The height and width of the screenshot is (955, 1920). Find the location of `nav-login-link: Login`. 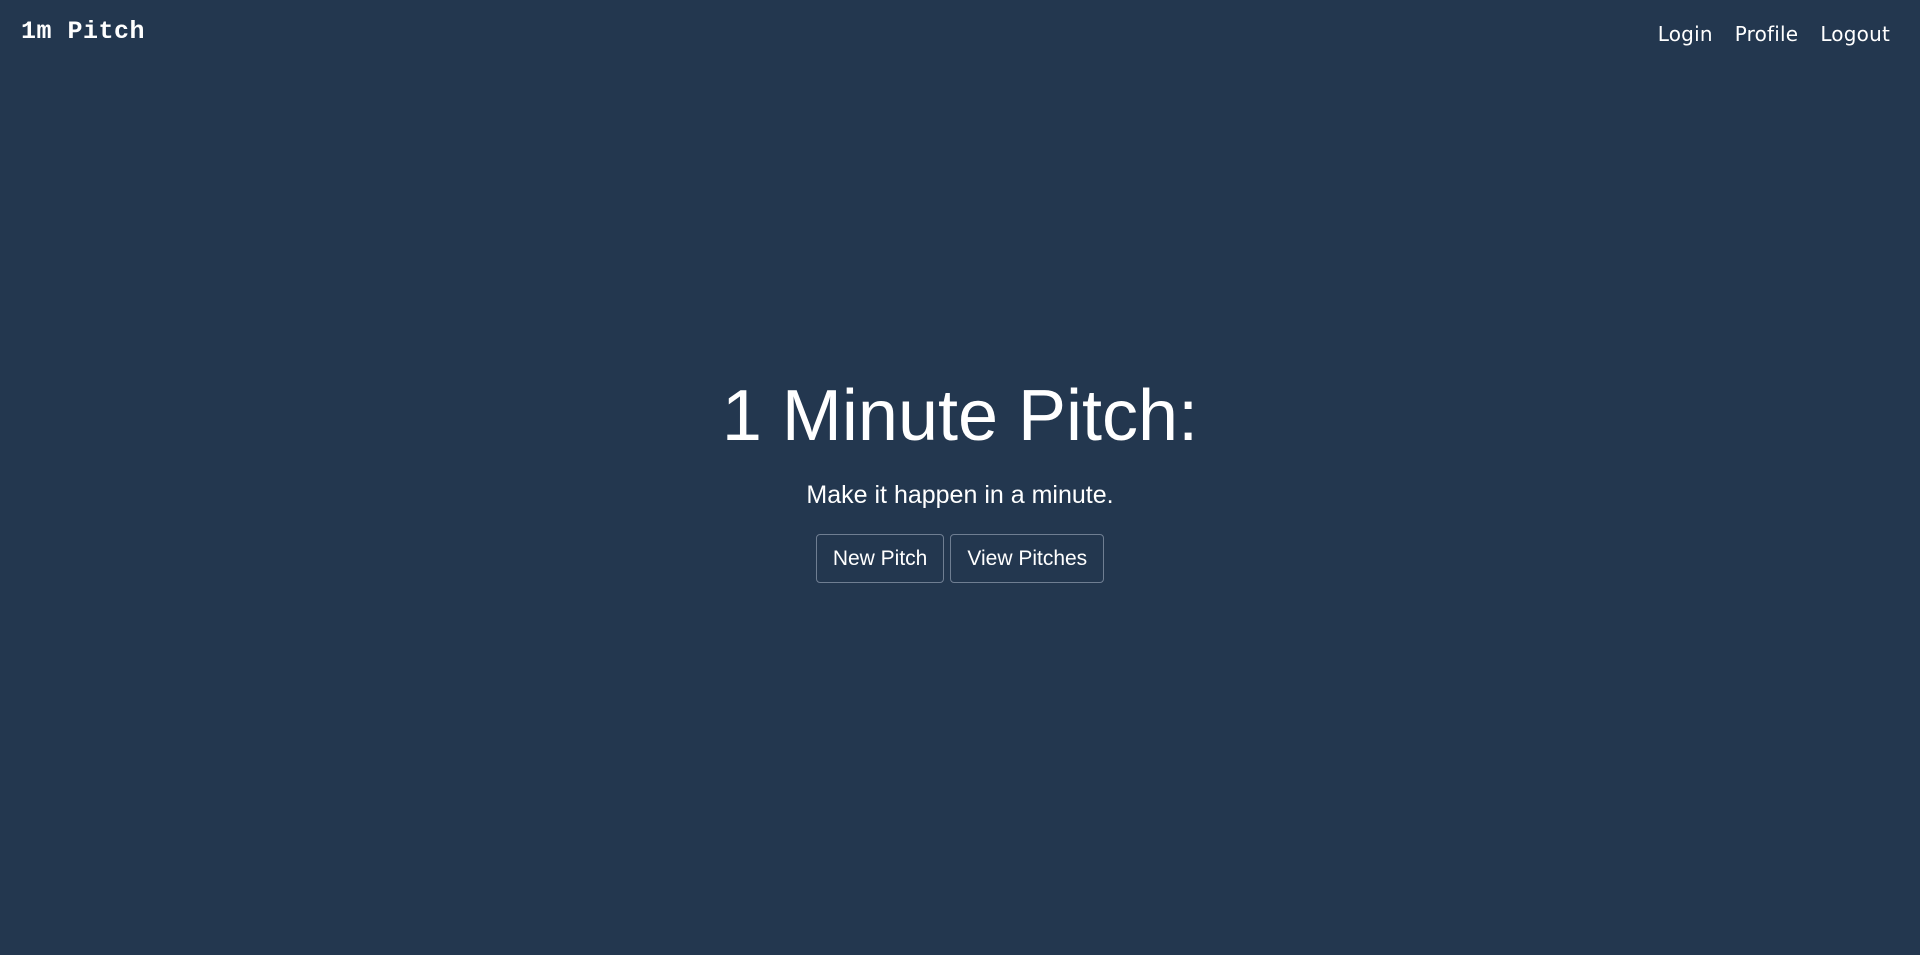

nav-login-link: Login is located at coordinates (1685, 34).